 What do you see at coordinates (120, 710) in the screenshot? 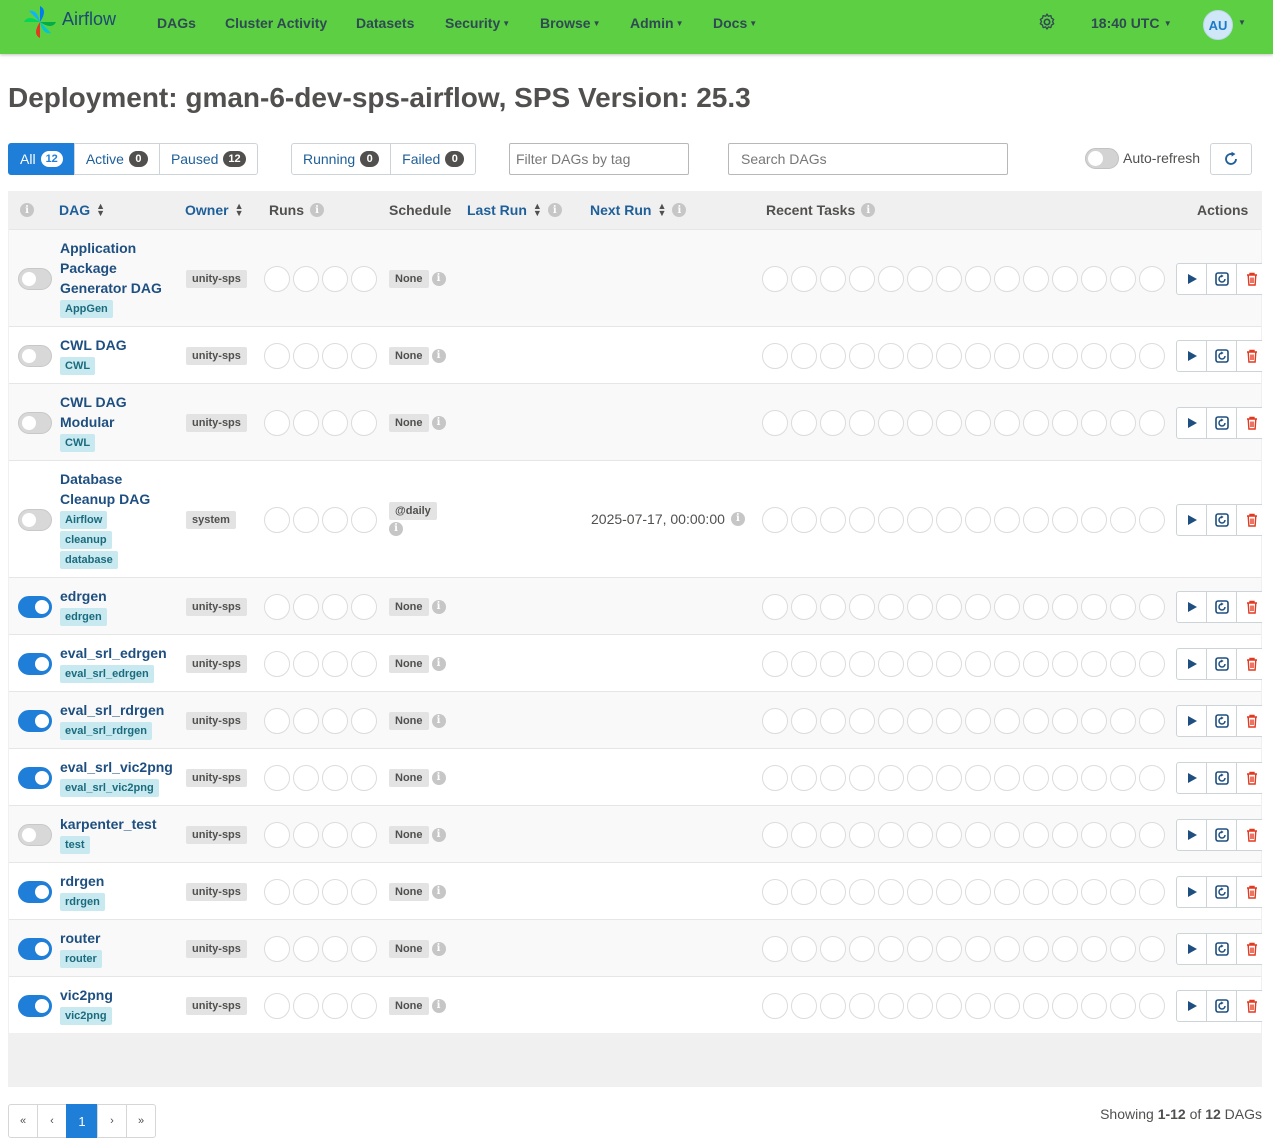
I see `dag-name-link: eval_srl_rdrgen` at bounding box center [120, 710].